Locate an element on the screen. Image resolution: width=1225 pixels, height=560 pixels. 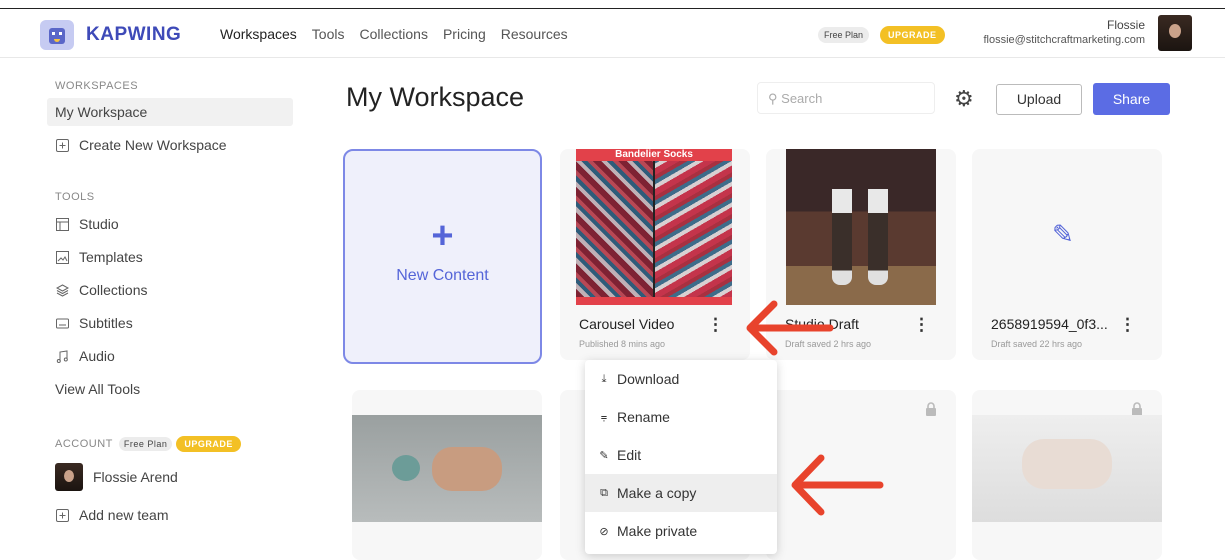
project-name: Carousel Video is located at coordinates (627, 324).